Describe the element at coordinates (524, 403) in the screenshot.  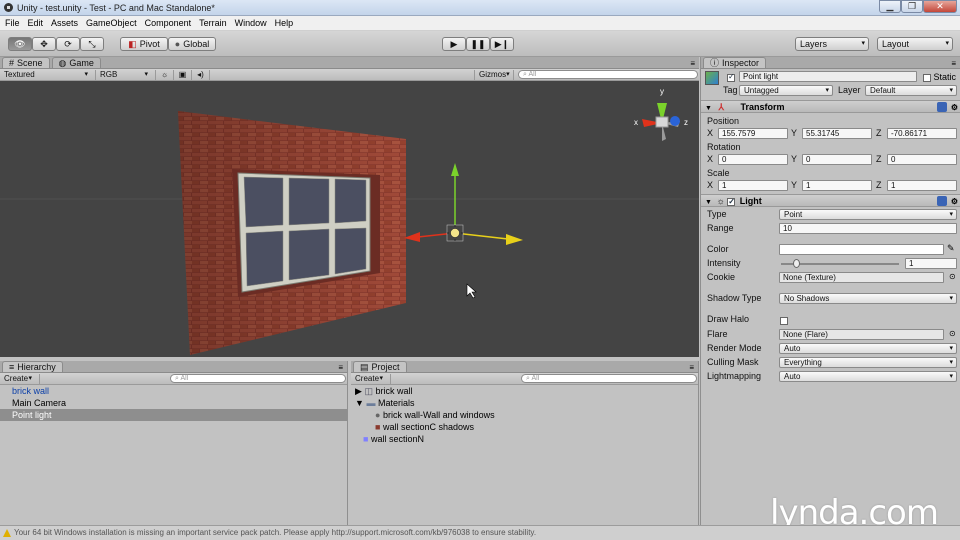
I see `project-item-materials: ▼ ▬ Materials` at that location.